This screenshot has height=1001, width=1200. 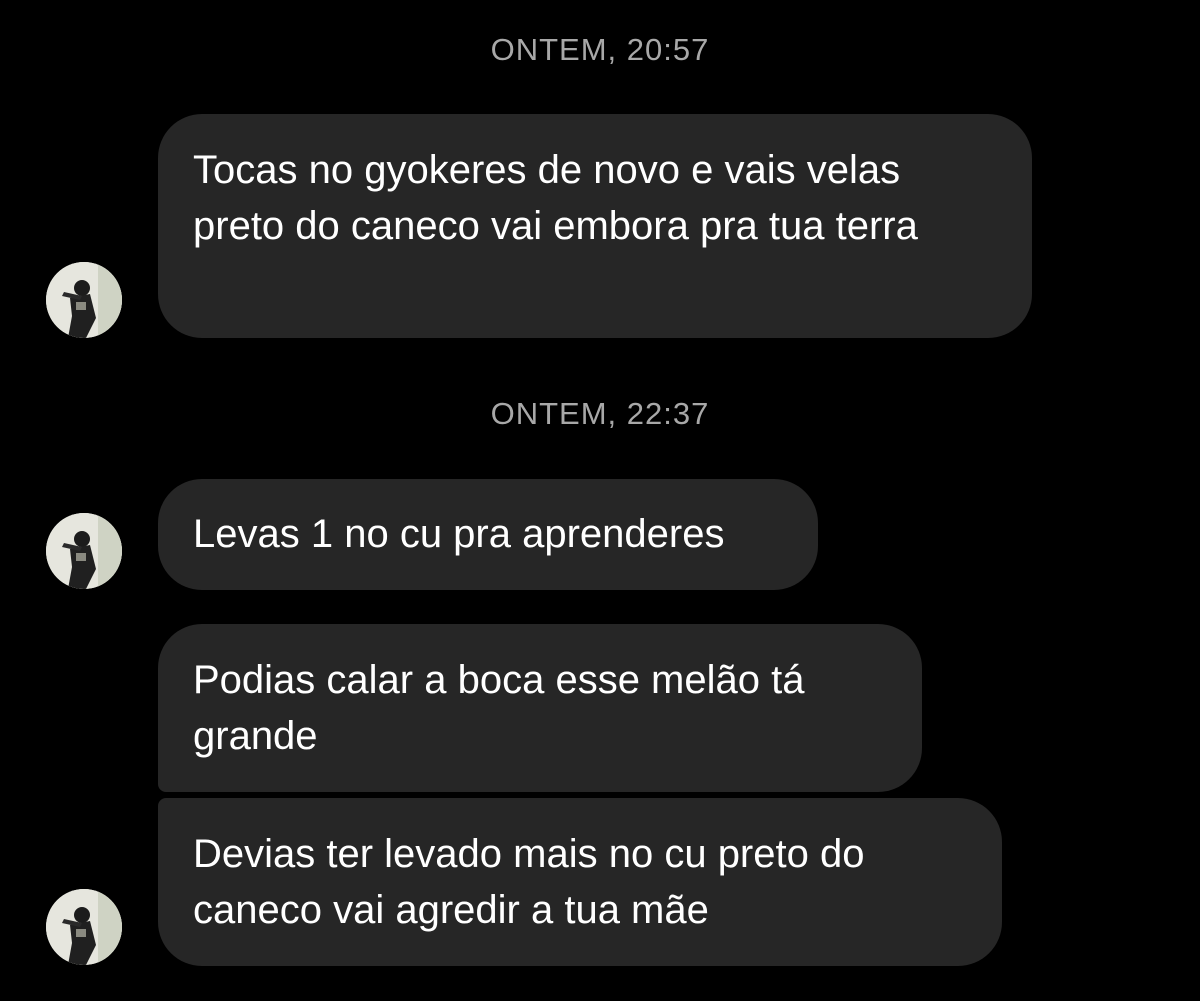 What do you see at coordinates (600, 413) in the screenshot?
I see `timestamp-divider: ONTEM, 22:37` at bounding box center [600, 413].